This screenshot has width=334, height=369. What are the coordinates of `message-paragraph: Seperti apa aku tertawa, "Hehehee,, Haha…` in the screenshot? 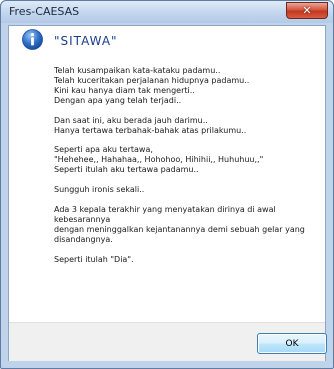 It's located at (159, 160).